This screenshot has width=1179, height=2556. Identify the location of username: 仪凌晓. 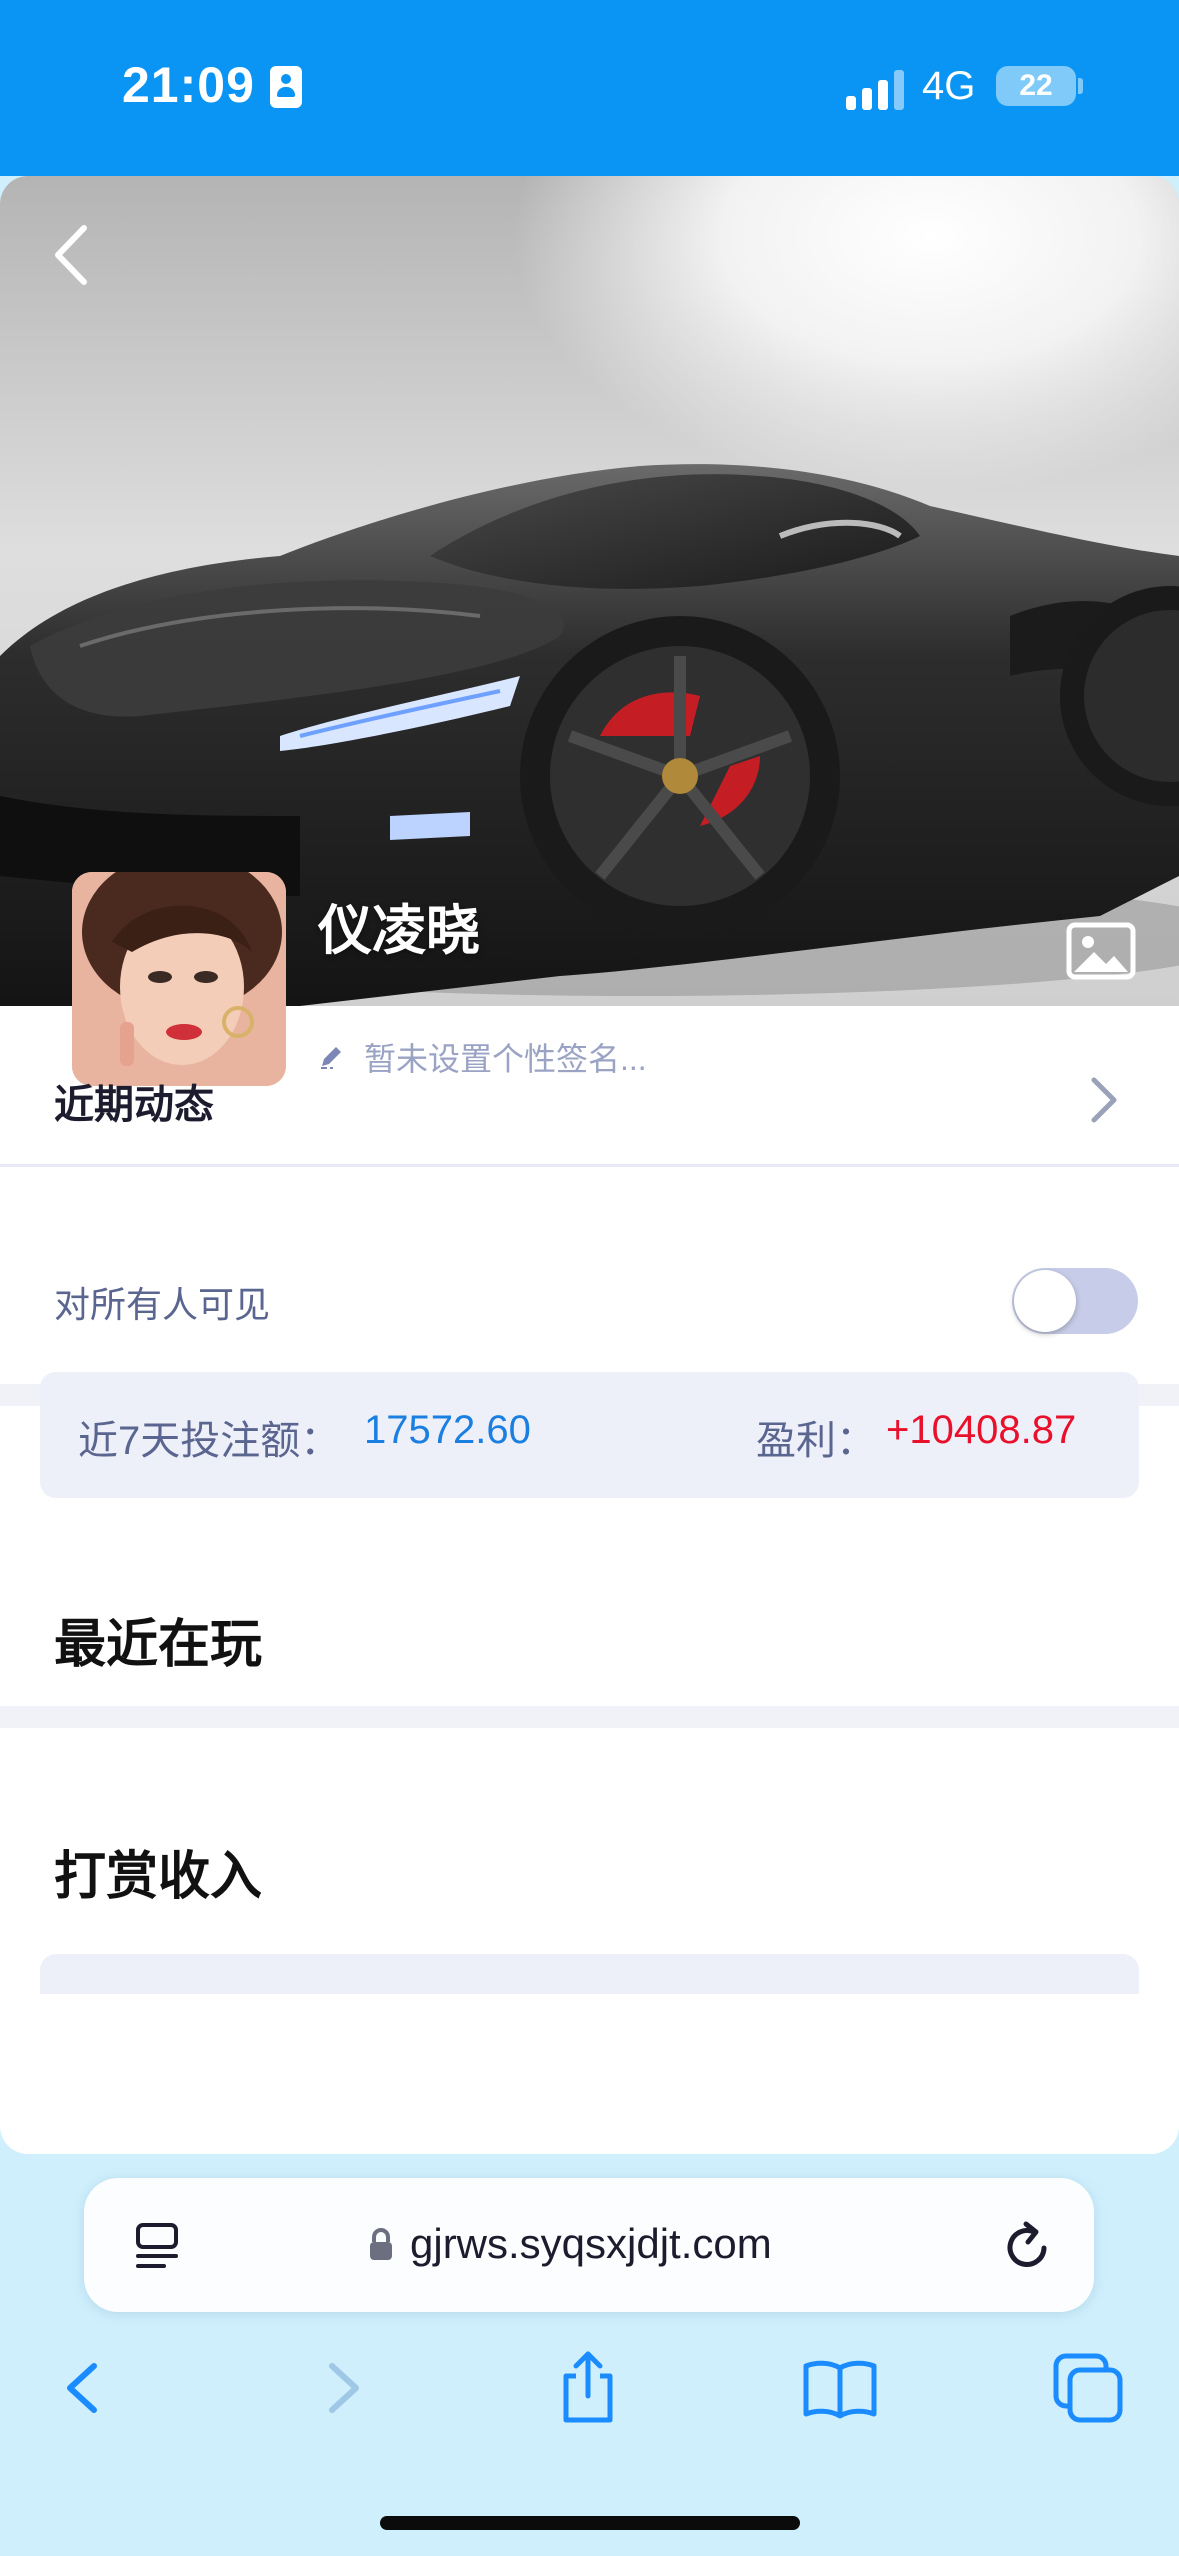
(399, 931).